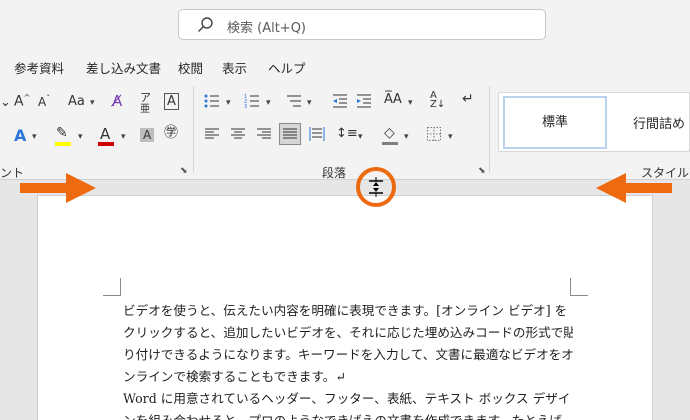 The height and width of the screenshot is (420, 690). Describe the element at coordinates (228, 103) in the screenshot. I see `bullets-dropdown-icon: ▾` at that location.